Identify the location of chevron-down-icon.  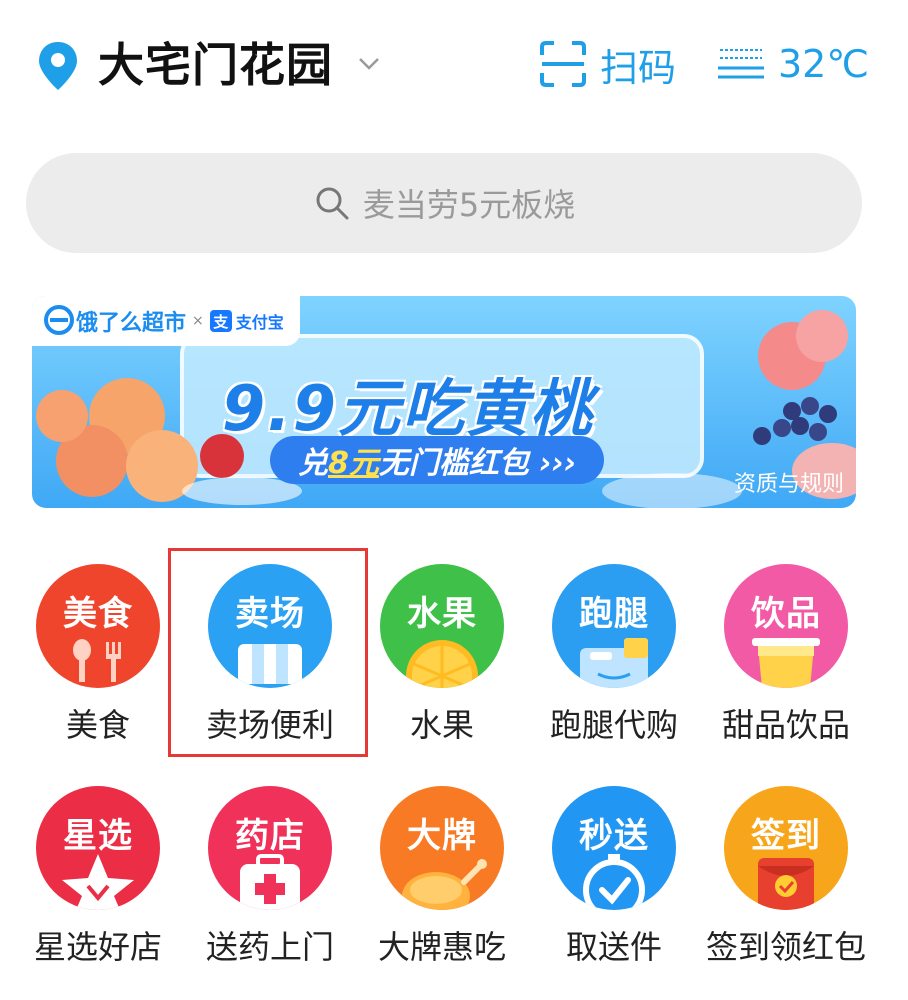
(369, 63).